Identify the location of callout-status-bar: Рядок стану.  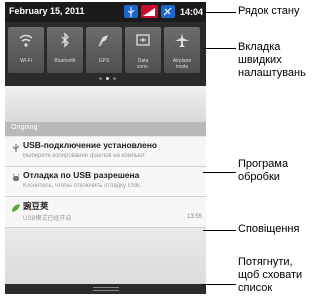
(269, 11).